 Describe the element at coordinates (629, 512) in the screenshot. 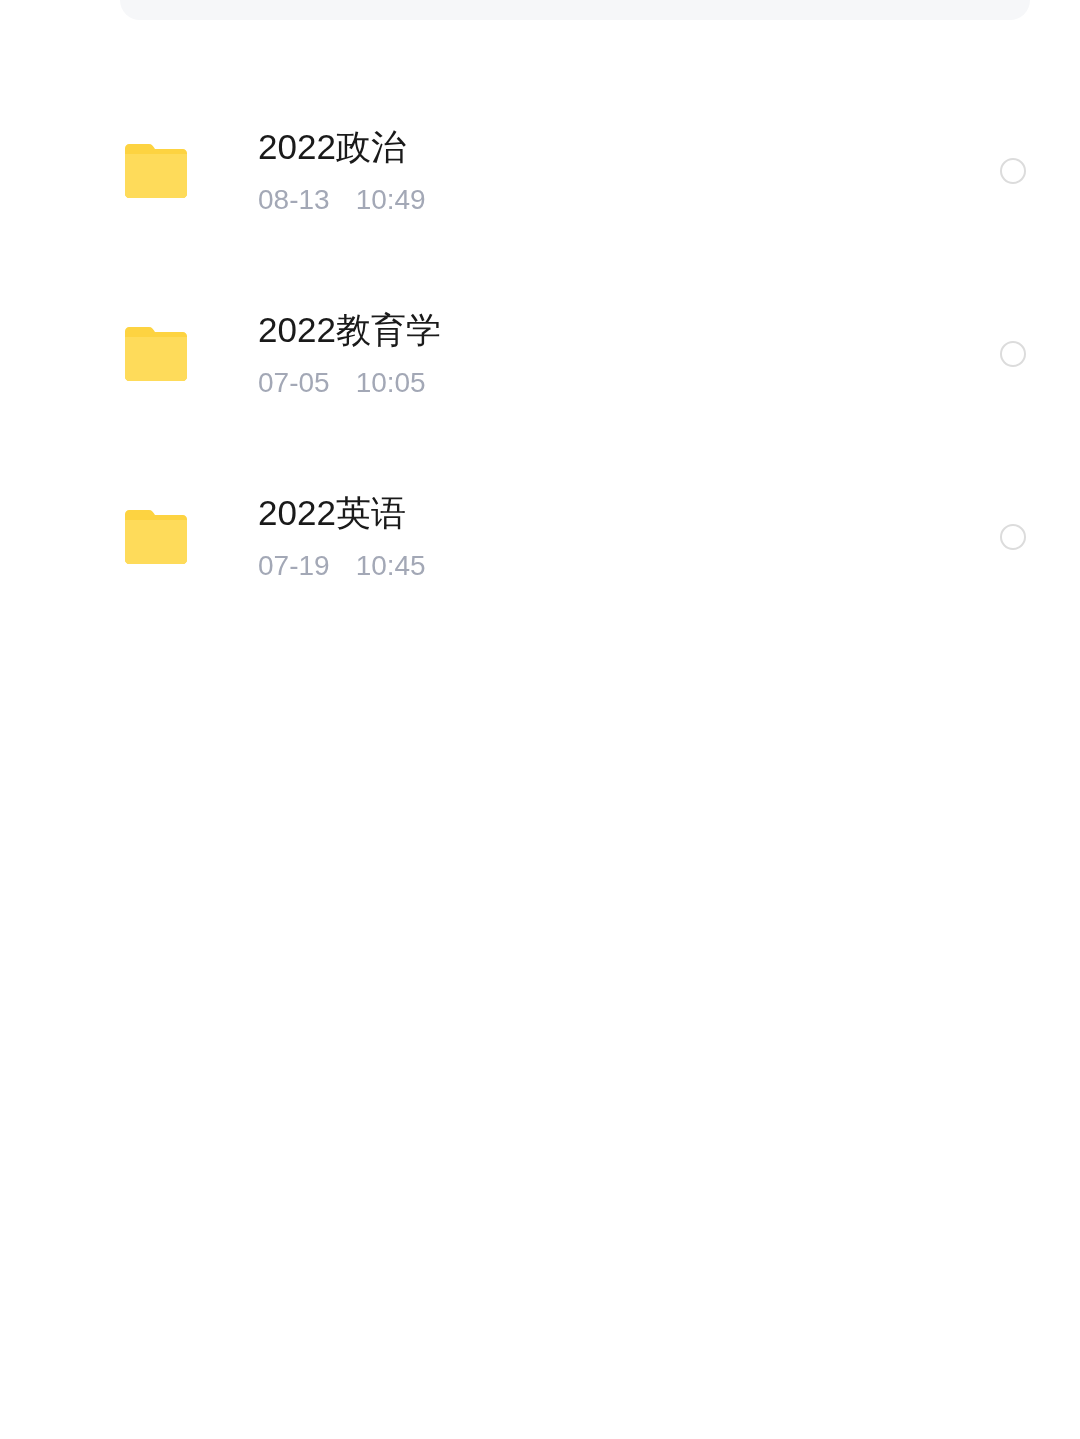

I see `folder-name: 2022英语` at that location.